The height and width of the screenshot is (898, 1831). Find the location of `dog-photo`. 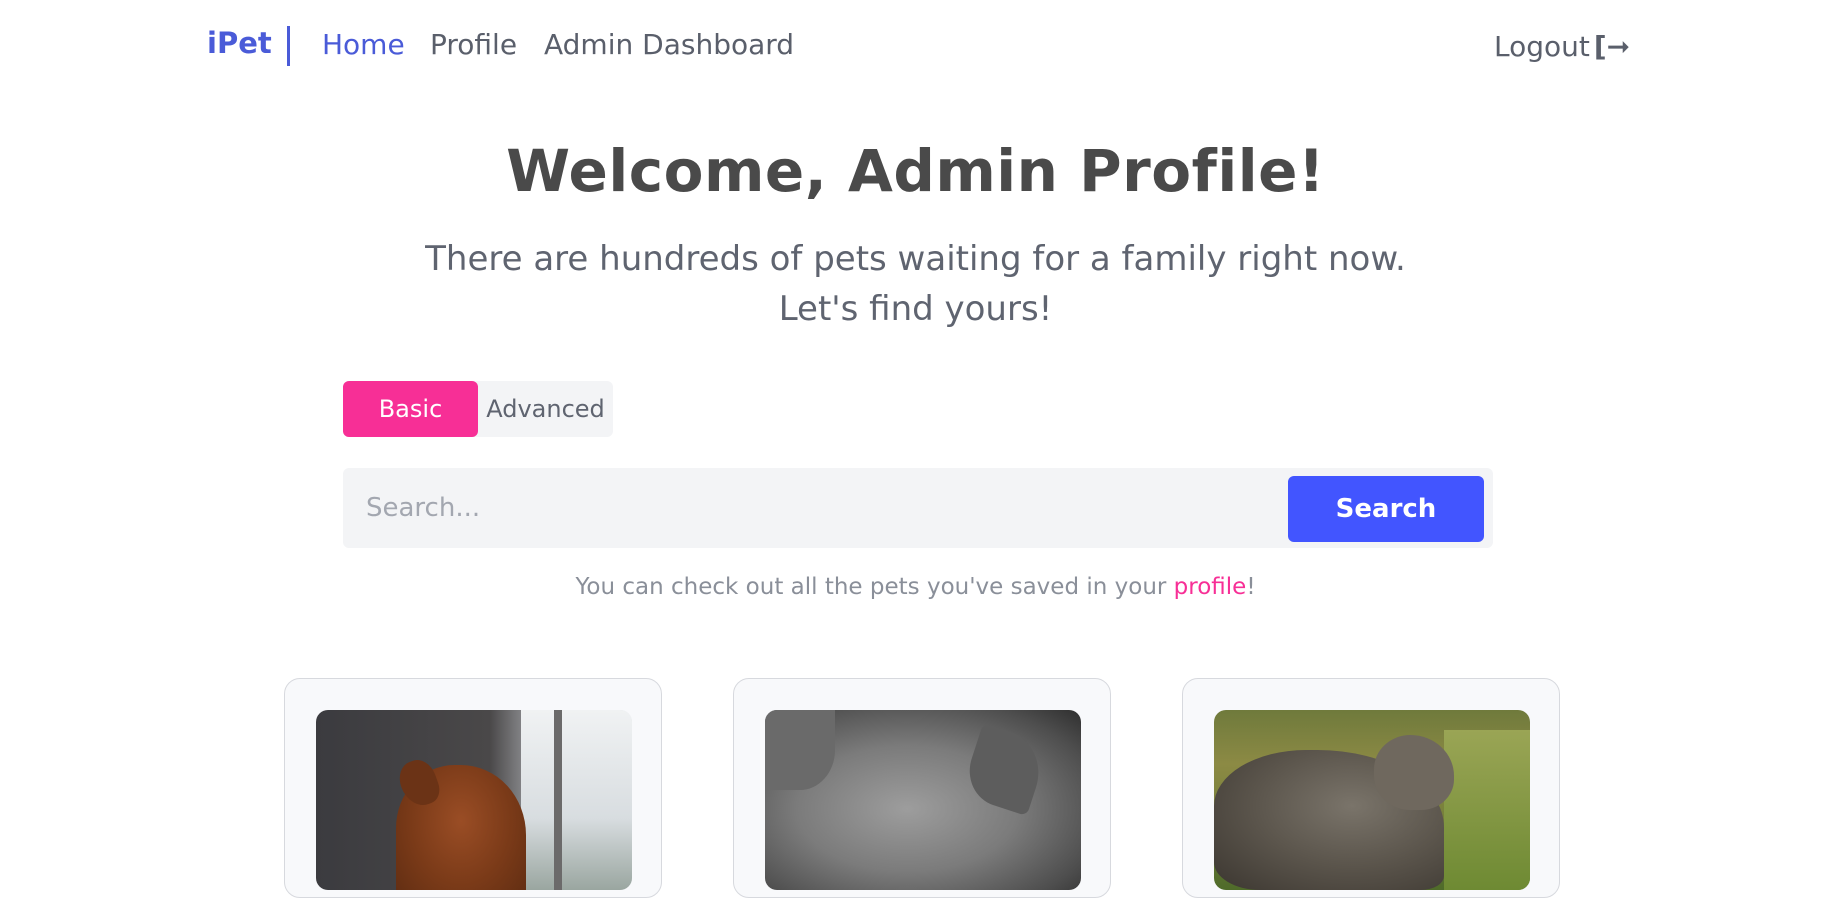

dog-photo is located at coordinates (474, 800).